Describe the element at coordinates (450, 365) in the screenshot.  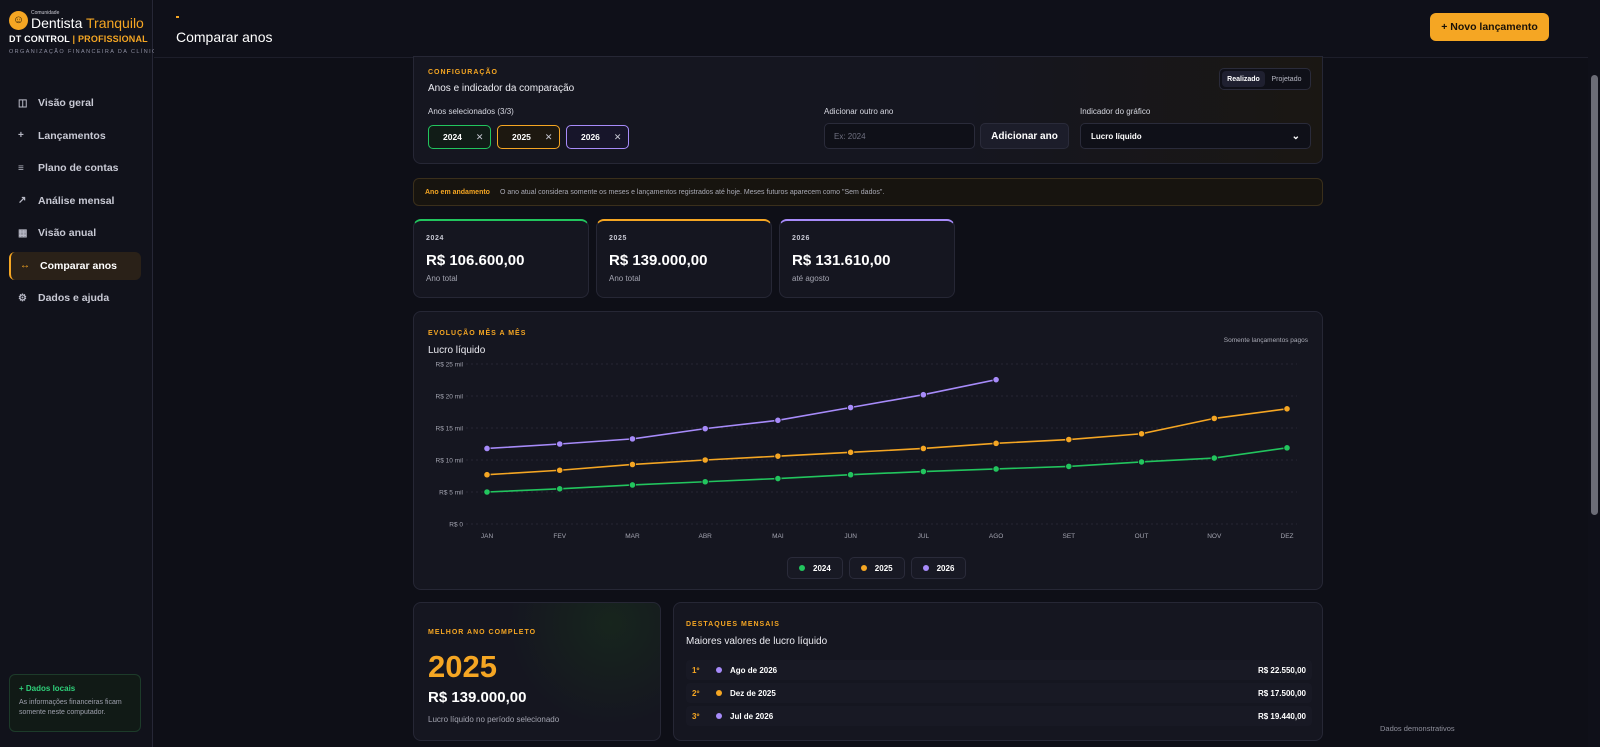
I see `y-tick-label: R$ 25 mil` at that location.